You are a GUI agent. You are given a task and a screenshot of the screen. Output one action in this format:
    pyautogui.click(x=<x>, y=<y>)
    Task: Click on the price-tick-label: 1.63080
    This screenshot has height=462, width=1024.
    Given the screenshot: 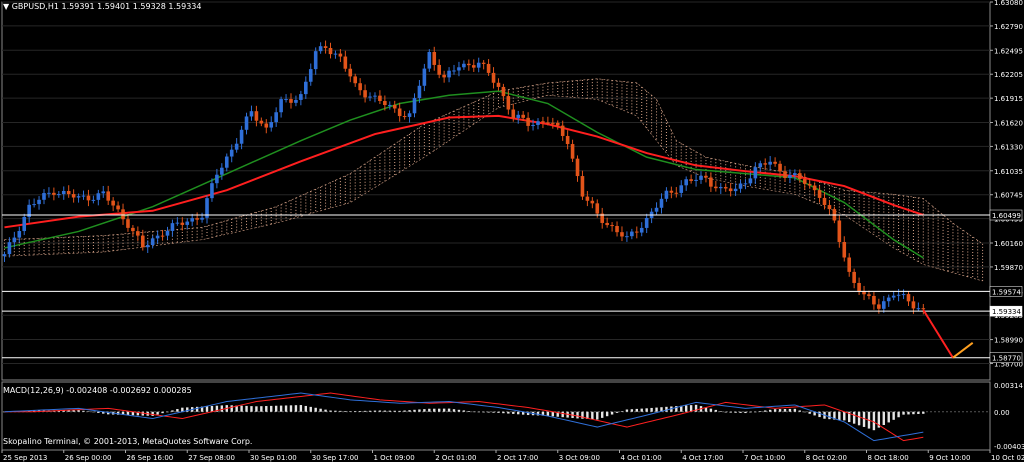 What is the action you would take?
    pyautogui.click(x=1008, y=3)
    